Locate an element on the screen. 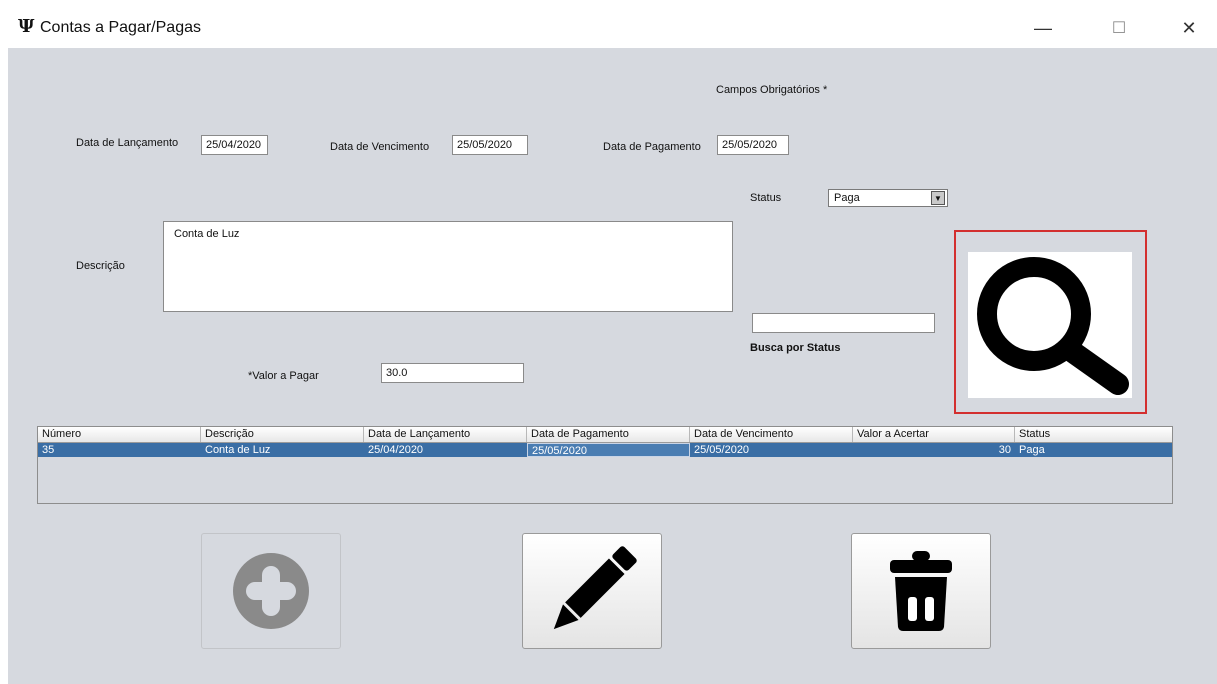 The image size is (1217, 684). add-button is located at coordinates (271, 591).